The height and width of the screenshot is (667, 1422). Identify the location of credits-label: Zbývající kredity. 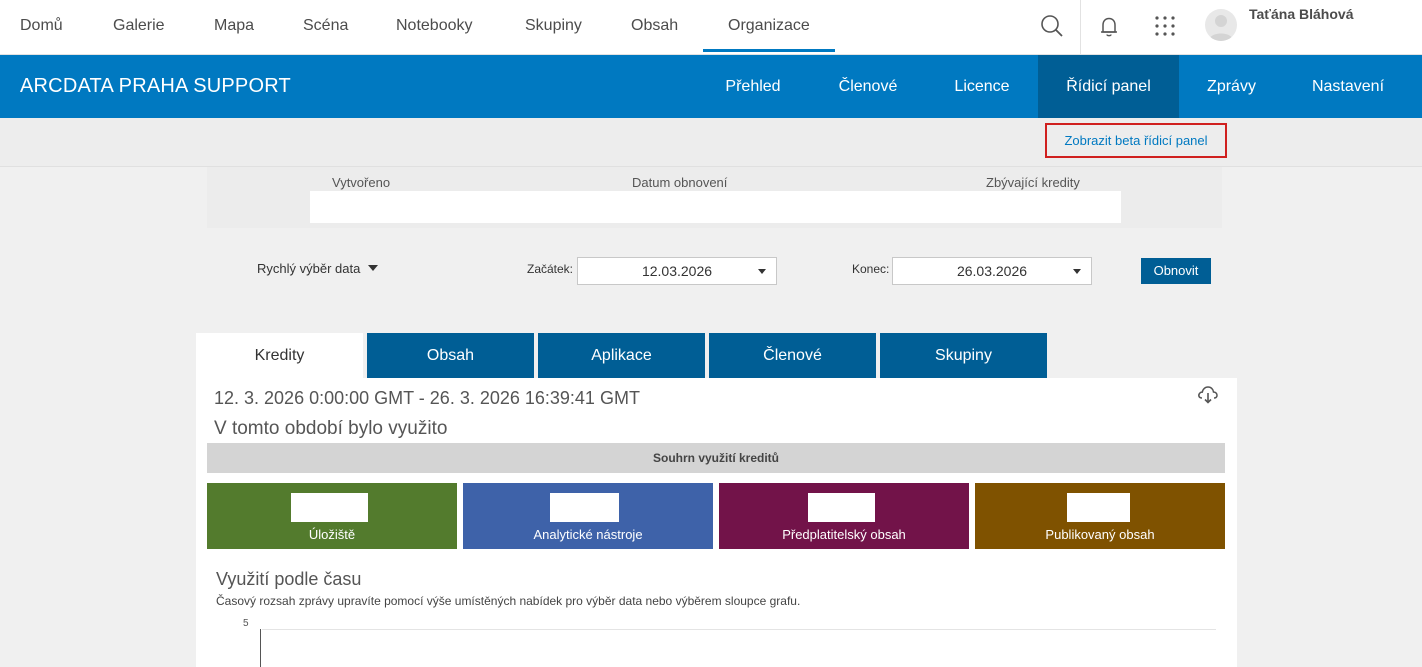
(1033, 182).